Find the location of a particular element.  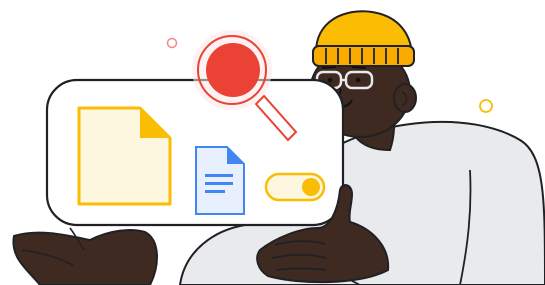

person-hand-left is located at coordinates (85, 256).